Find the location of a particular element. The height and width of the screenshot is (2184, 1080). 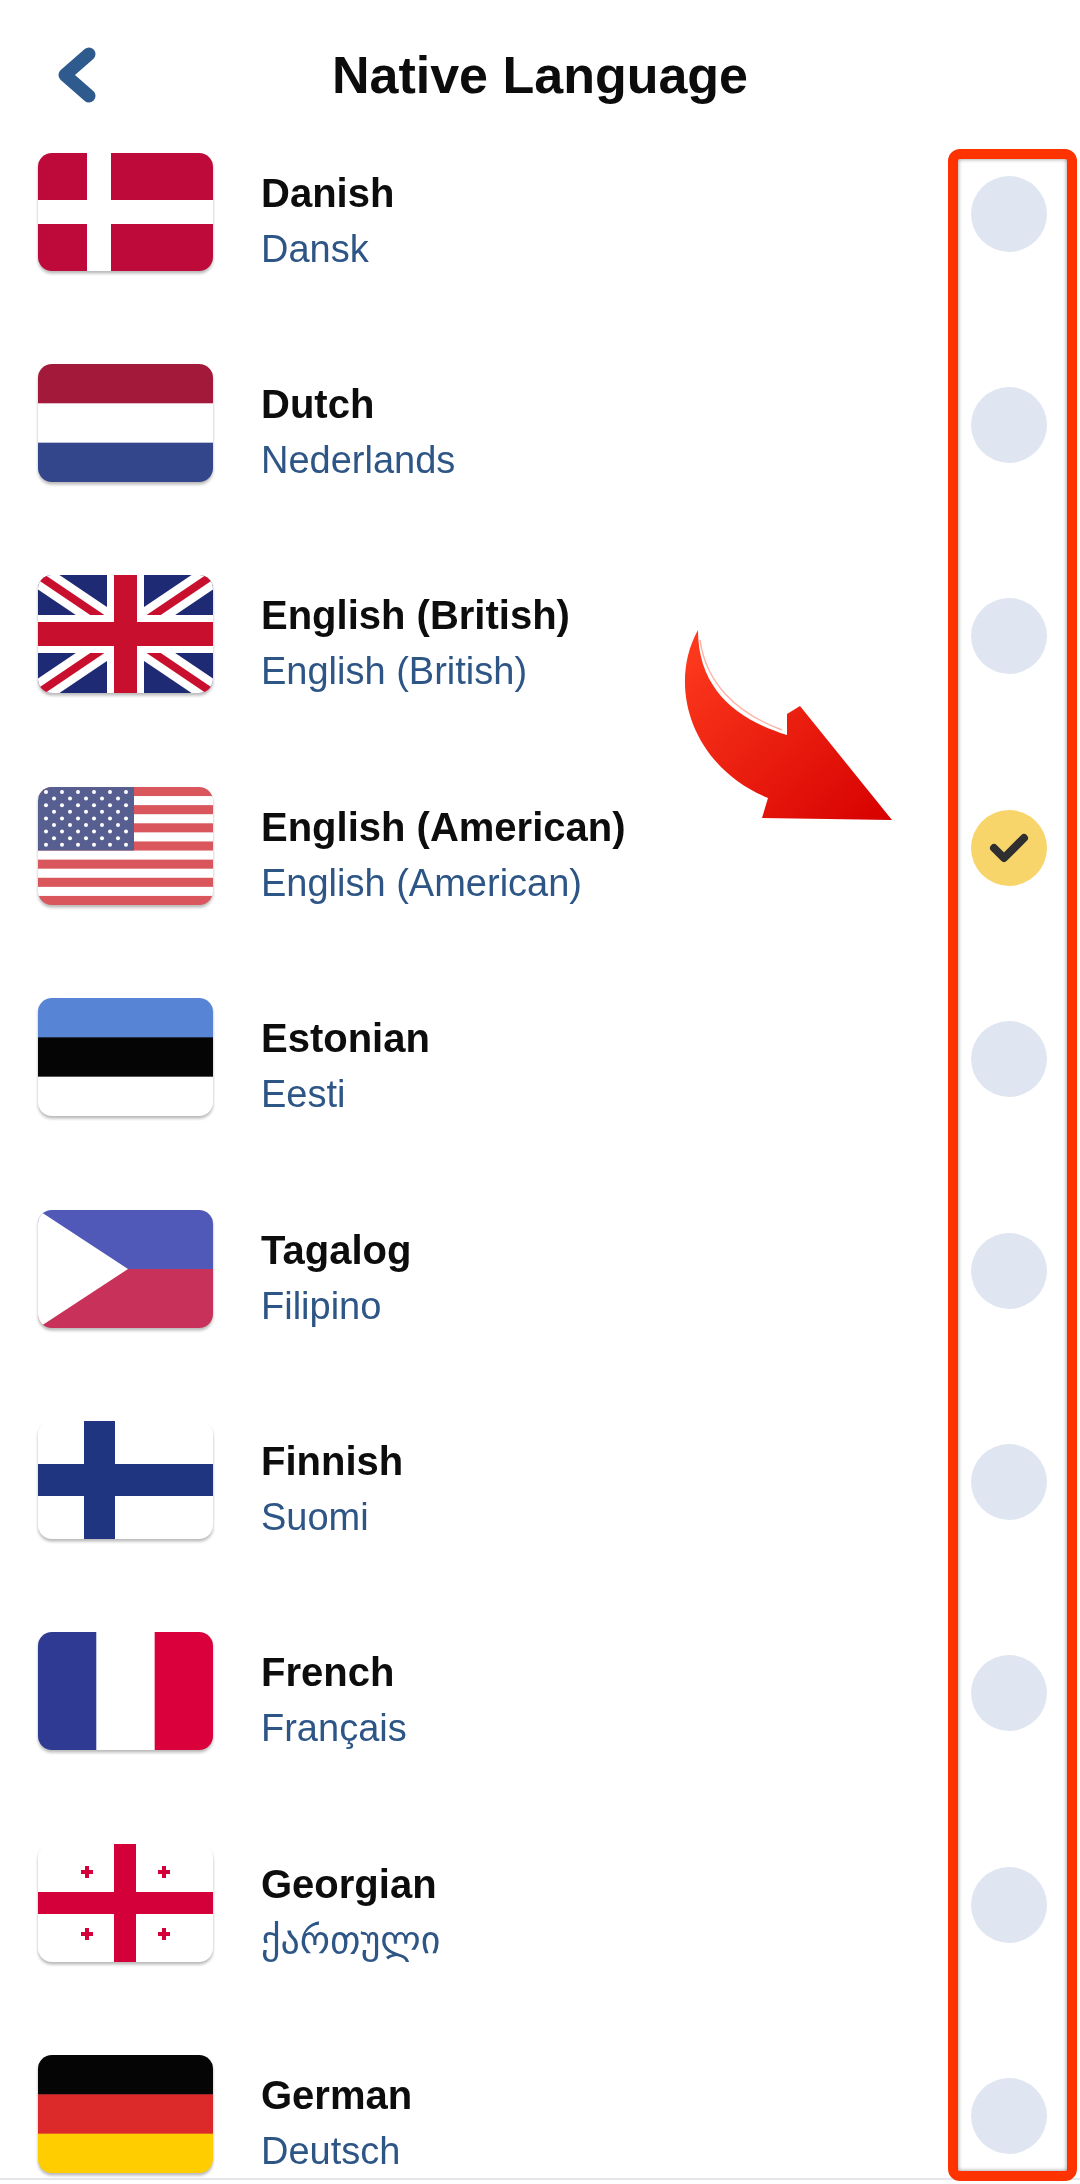

georgia-flag-icon is located at coordinates (125, 1904).